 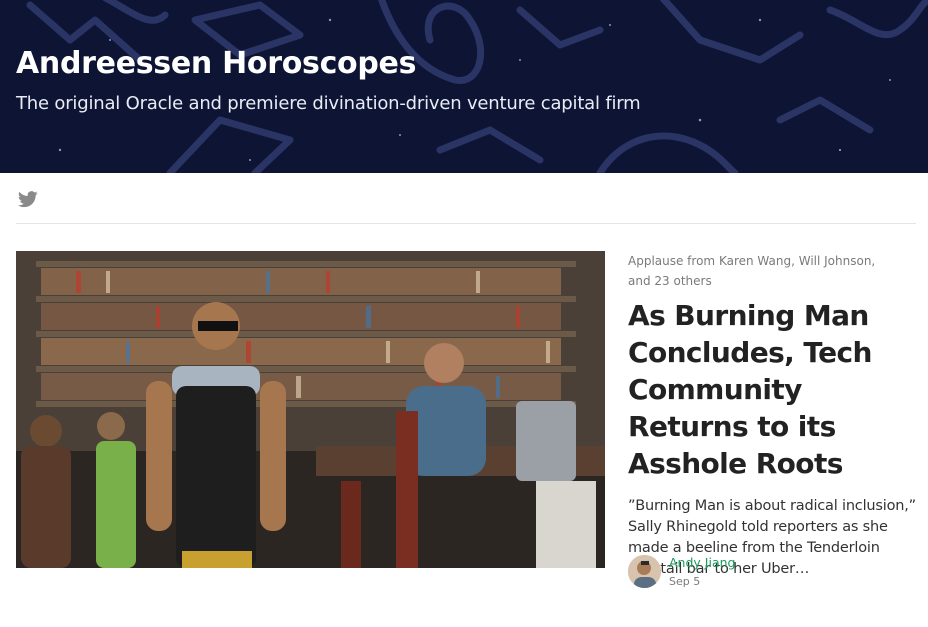 I want to click on avatar-image, so click(x=644, y=571).